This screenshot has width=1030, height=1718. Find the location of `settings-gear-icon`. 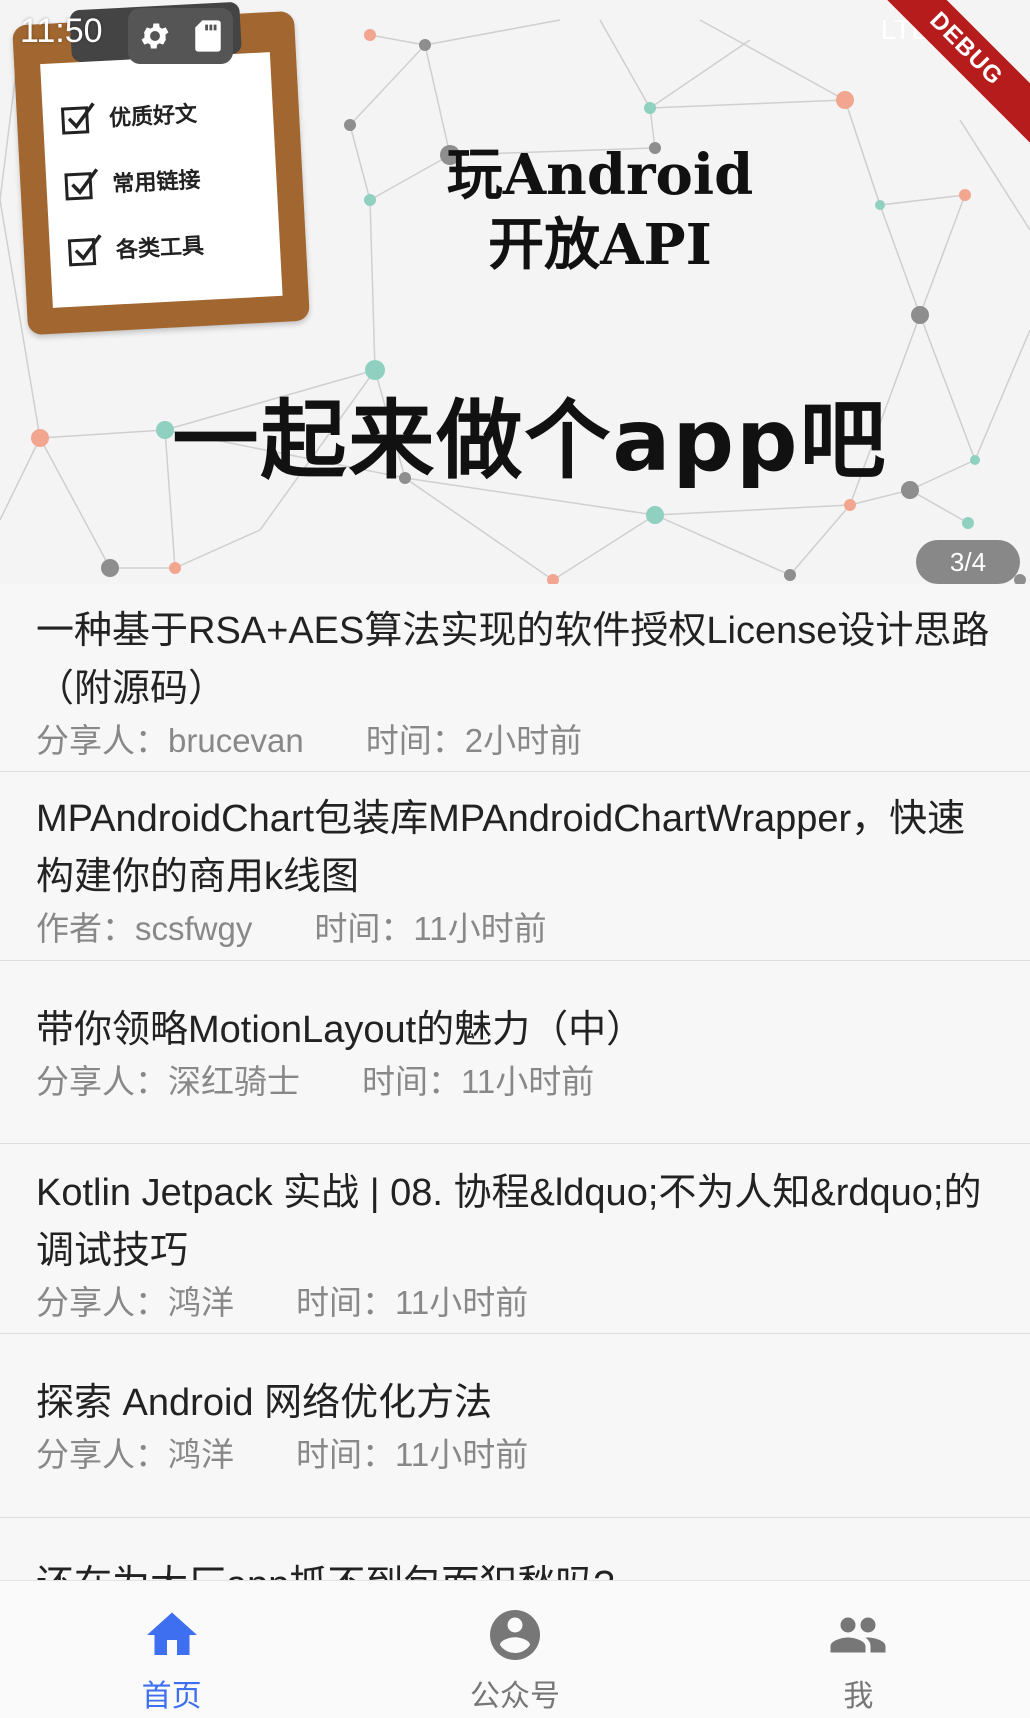

settings-gear-icon is located at coordinates (155, 36).